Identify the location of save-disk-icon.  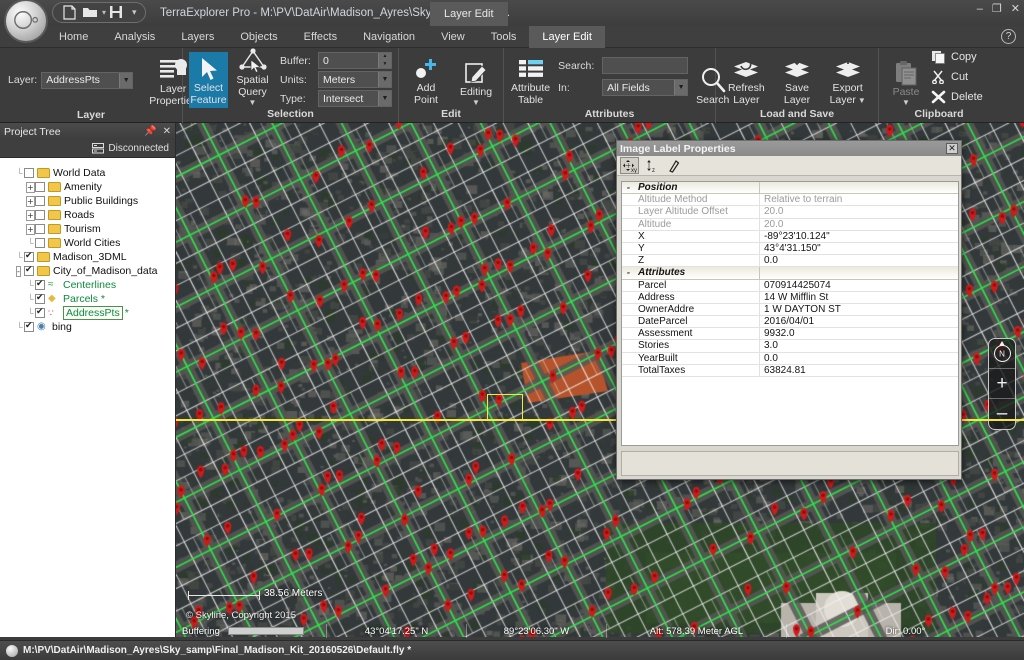
(117, 13).